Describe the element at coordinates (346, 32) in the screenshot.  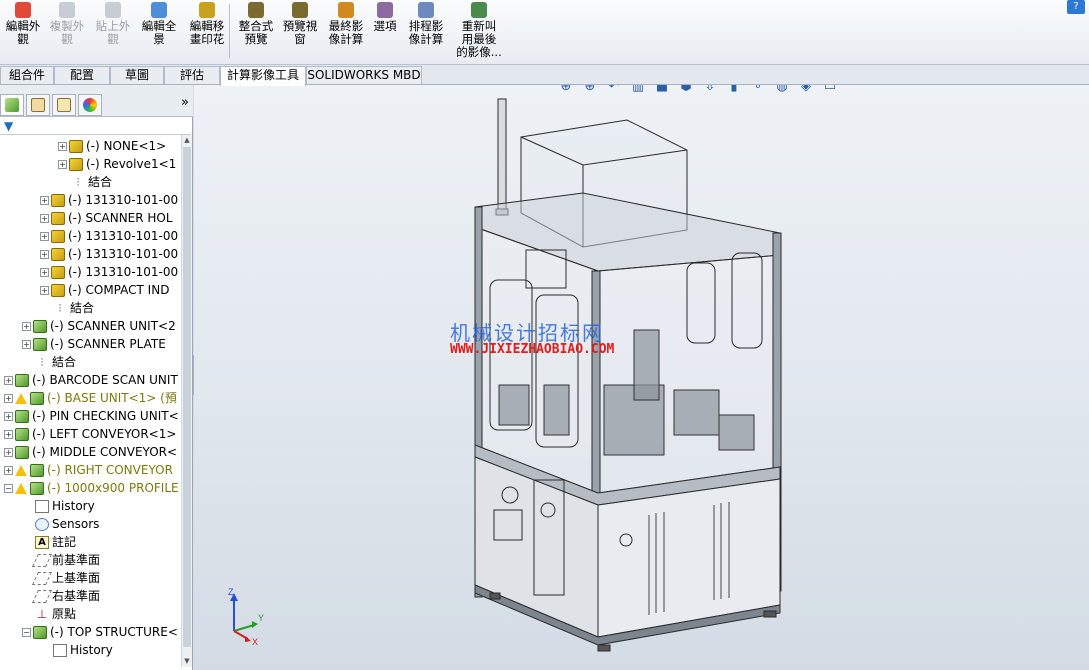
I see `final-render-button: 最終影 像計算` at that location.